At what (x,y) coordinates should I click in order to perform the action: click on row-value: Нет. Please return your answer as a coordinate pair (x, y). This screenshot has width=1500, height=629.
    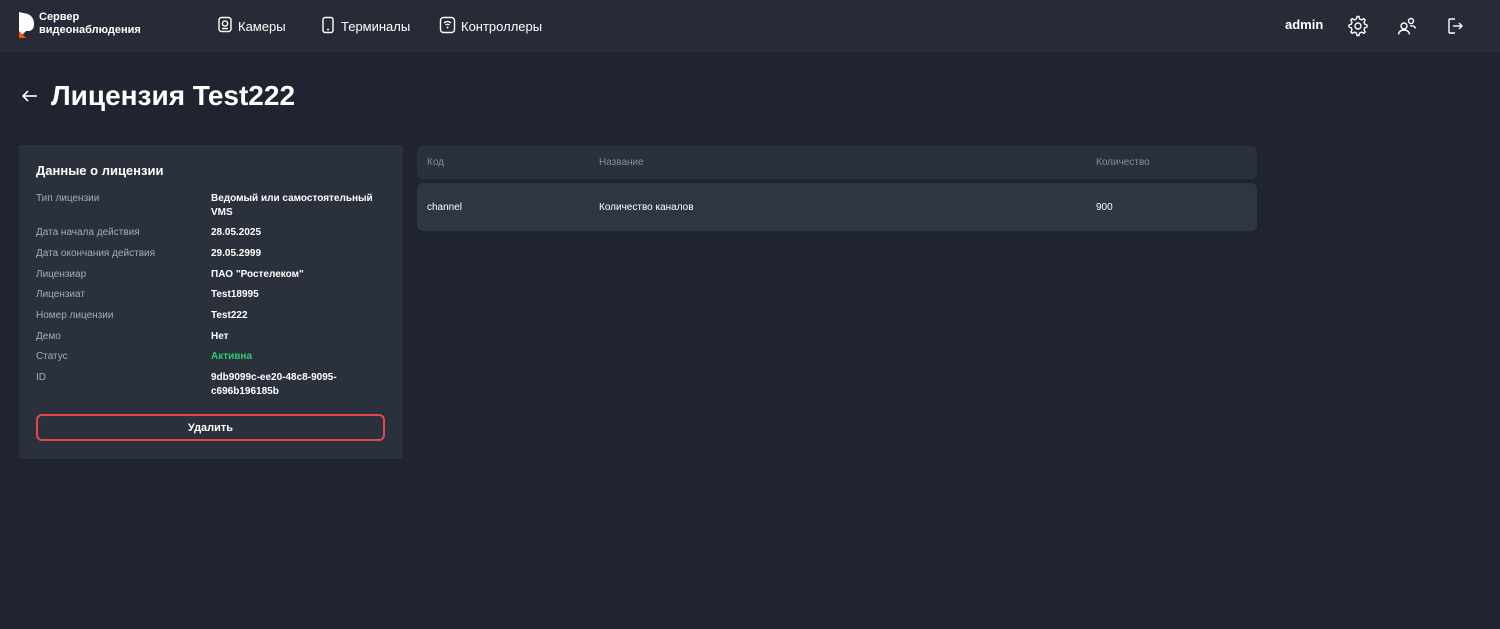
    Looking at the image, I should click on (220, 336).